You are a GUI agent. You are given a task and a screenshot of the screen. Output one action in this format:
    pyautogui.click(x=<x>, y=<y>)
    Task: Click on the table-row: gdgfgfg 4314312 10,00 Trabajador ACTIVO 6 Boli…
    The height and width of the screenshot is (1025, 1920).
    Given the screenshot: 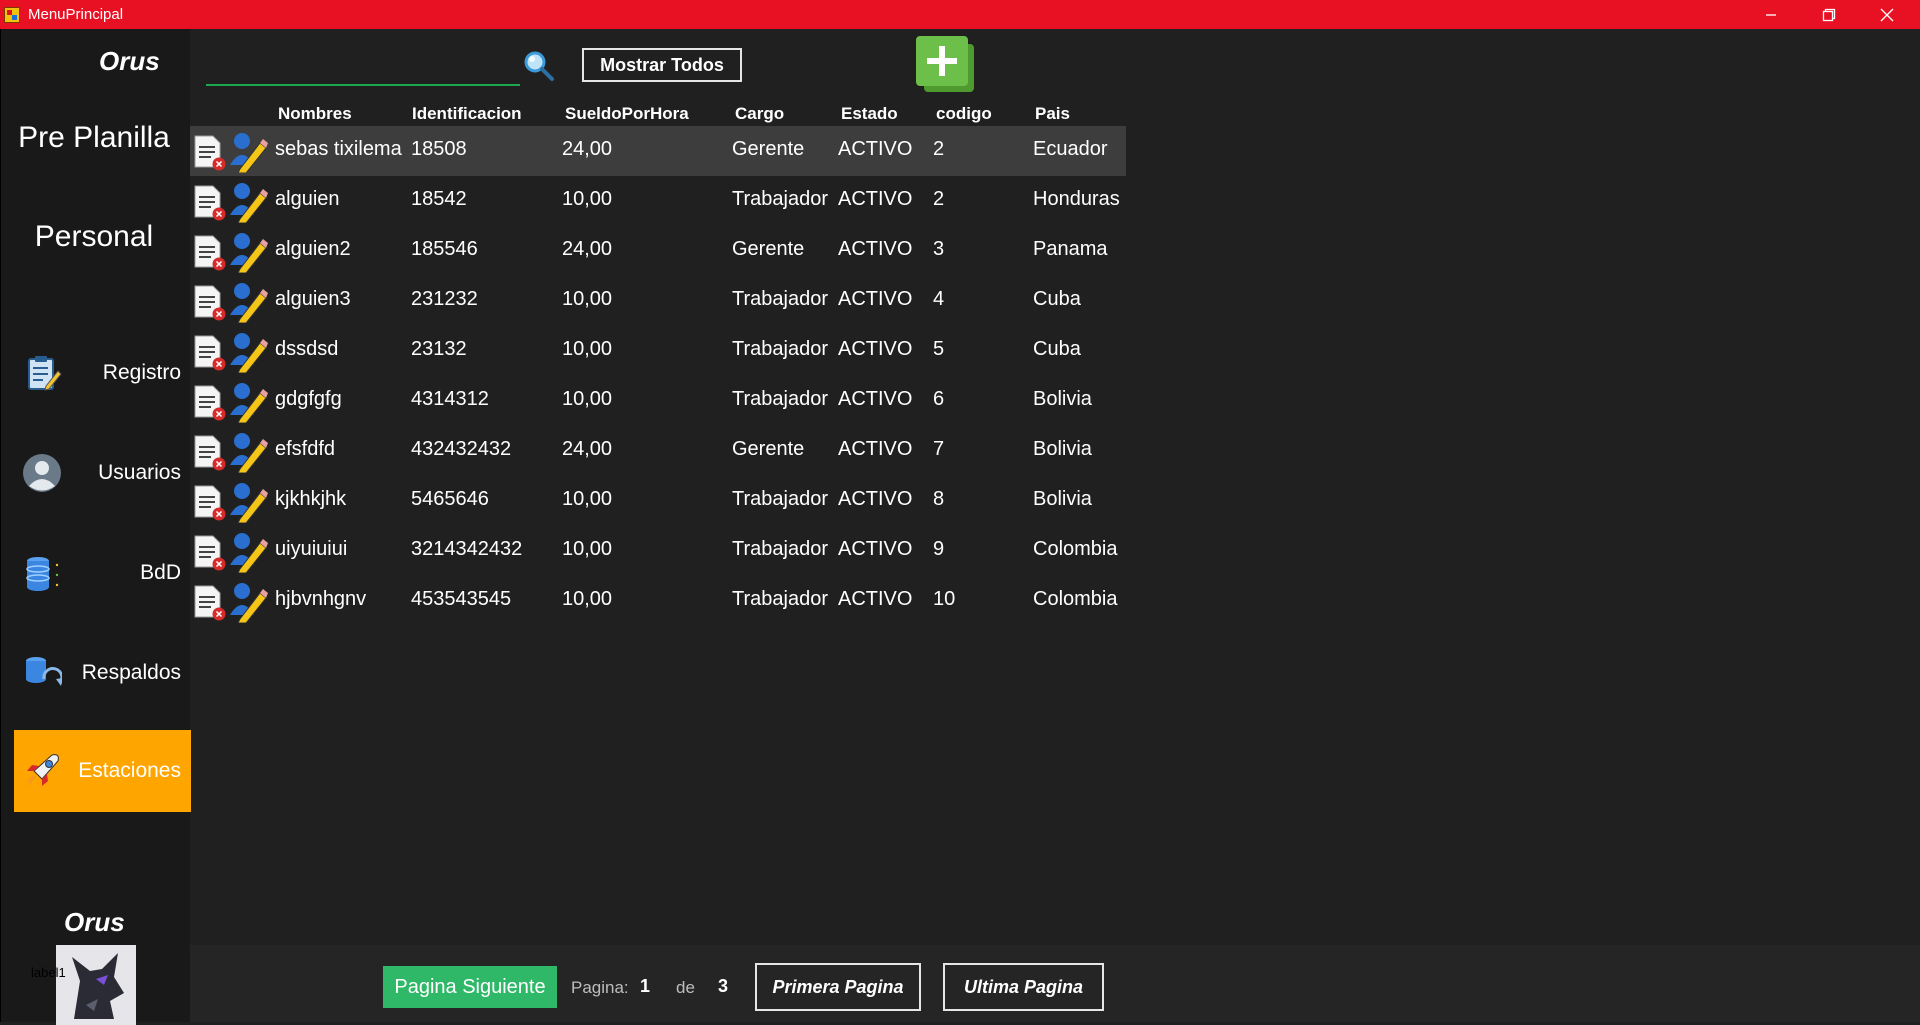 What is the action you would take?
    pyautogui.click(x=658, y=401)
    